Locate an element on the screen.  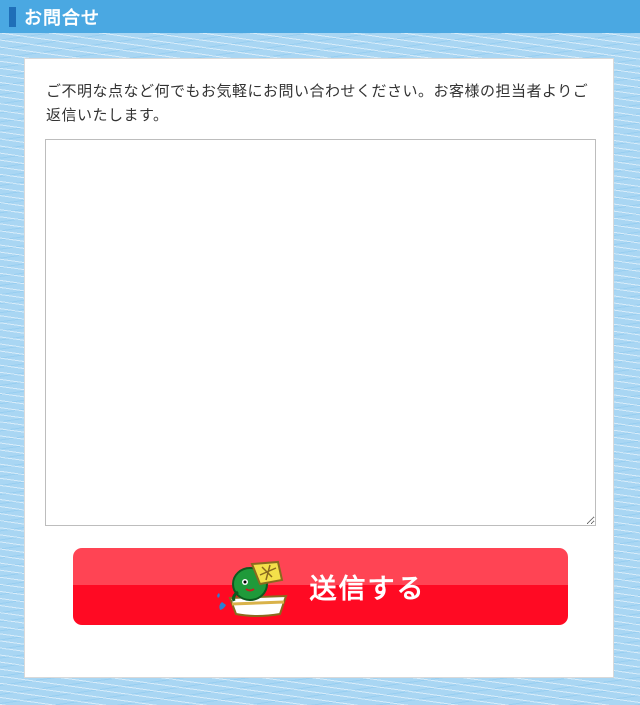
boat-mascot-icon is located at coordinates (251, 588).